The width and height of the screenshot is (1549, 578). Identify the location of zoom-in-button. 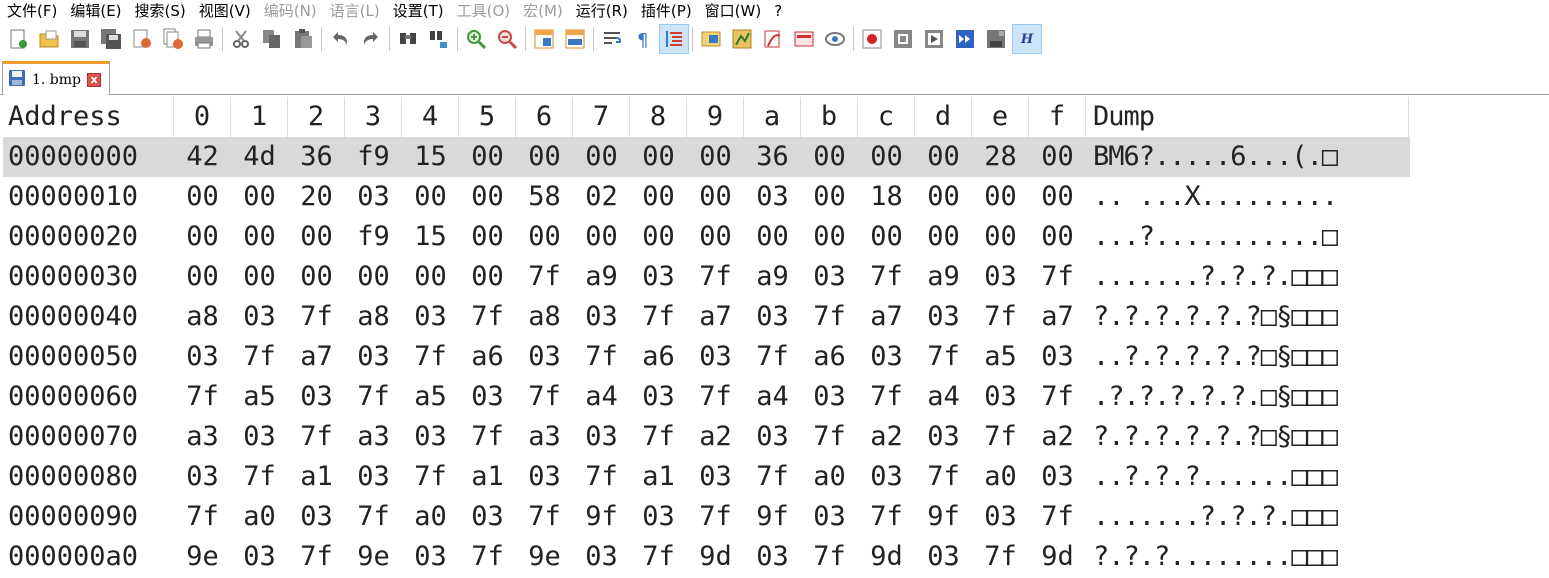
(476, 39).